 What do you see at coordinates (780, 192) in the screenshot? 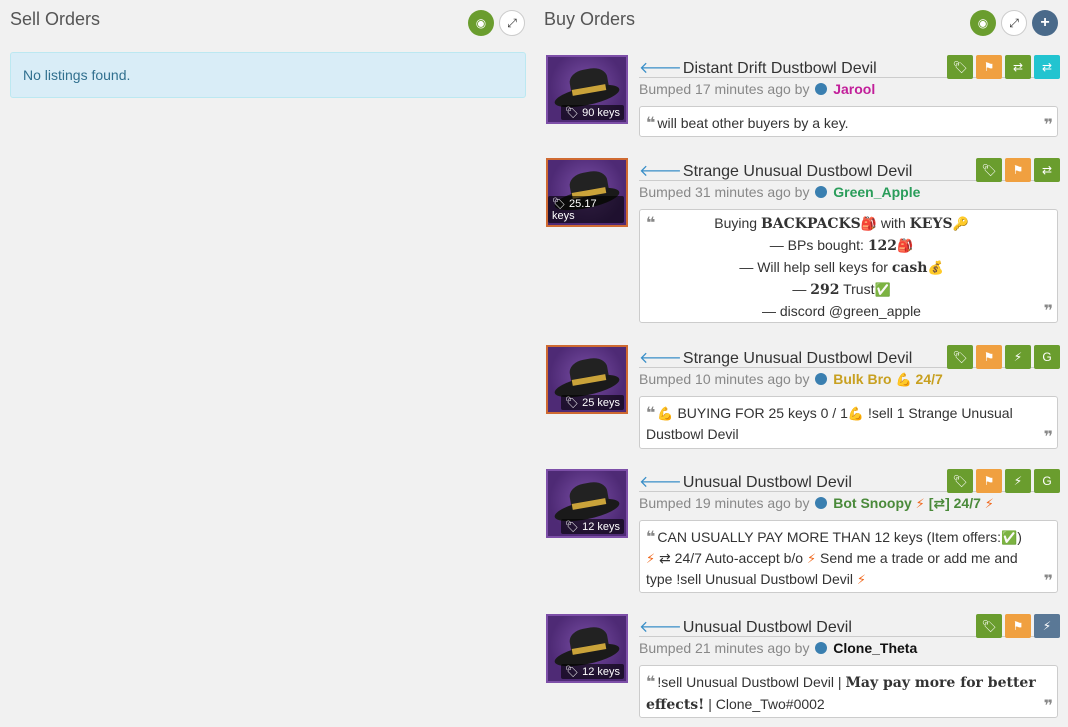
I see `bumped-info: Bumped 31 minutes ago by Green_Apple` at bounding box center [780, 192].